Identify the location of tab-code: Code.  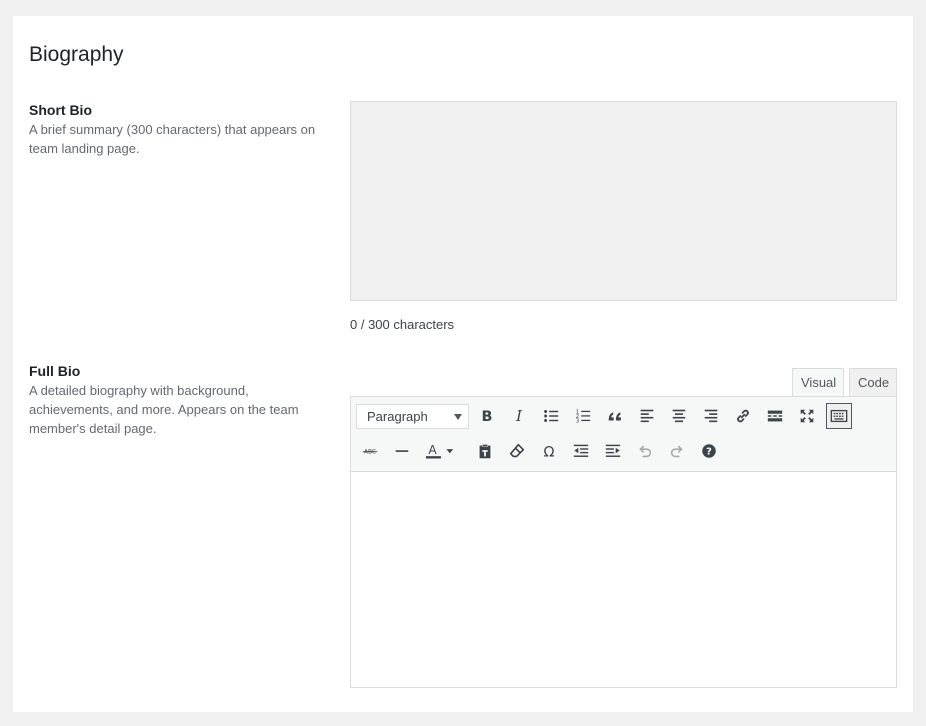
(873, 382).